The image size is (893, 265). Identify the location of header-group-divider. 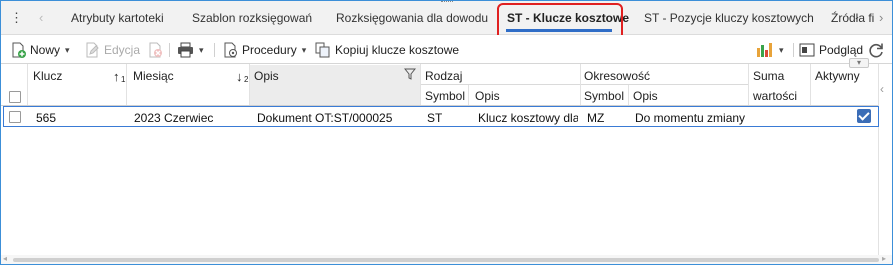
(584, 84).